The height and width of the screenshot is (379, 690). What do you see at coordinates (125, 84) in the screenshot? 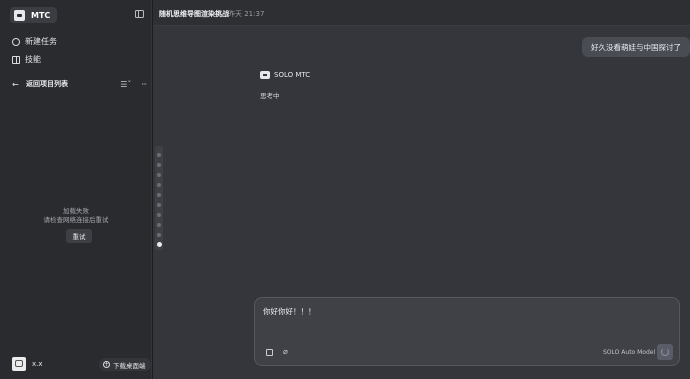
I see `sort-list-icon: ☰ˇ` at bounding box center [125, 84].